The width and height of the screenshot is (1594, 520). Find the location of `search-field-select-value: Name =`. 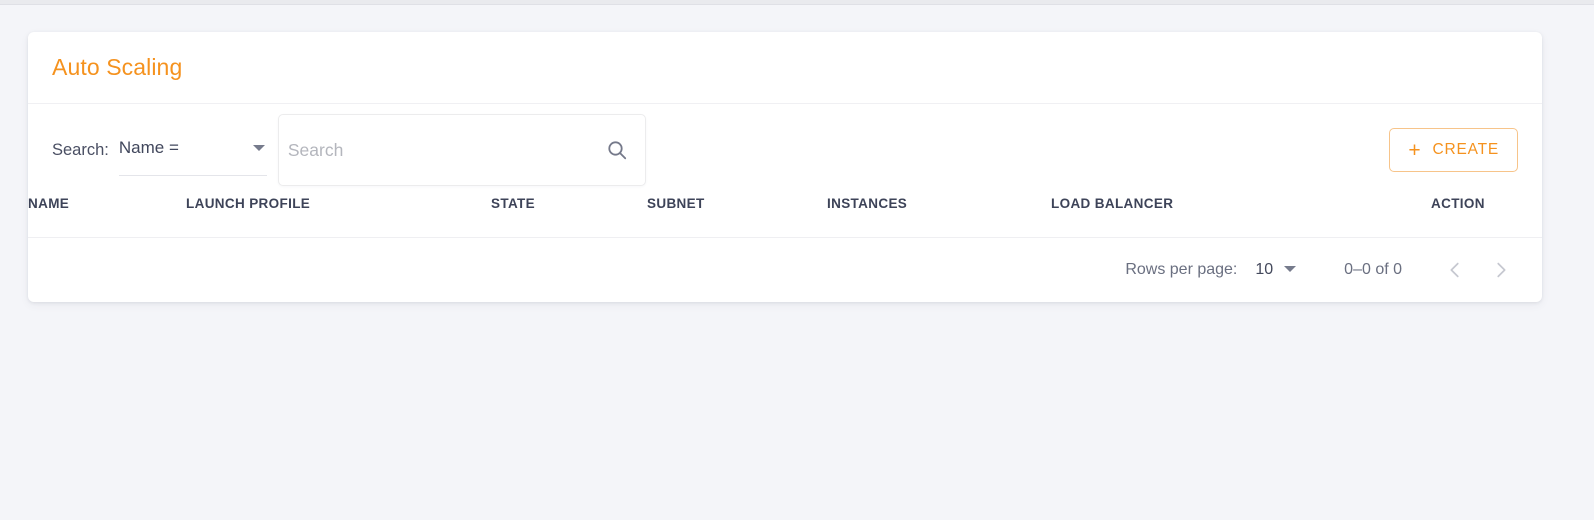

search-field-select-value: Name = is located at coordinates (148, 147).